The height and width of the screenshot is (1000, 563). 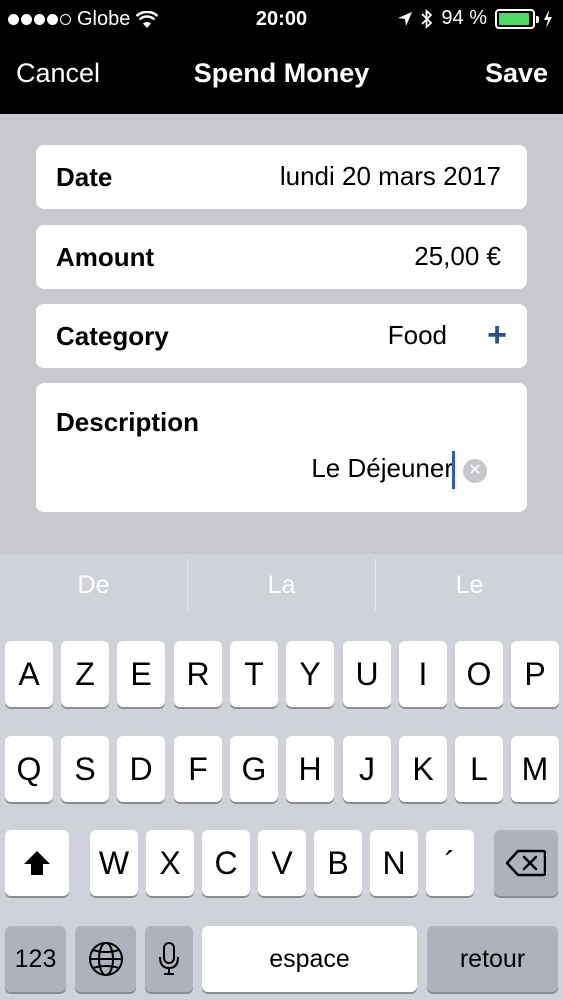 I want to click on dictation-key, so click(x=169, y=959).